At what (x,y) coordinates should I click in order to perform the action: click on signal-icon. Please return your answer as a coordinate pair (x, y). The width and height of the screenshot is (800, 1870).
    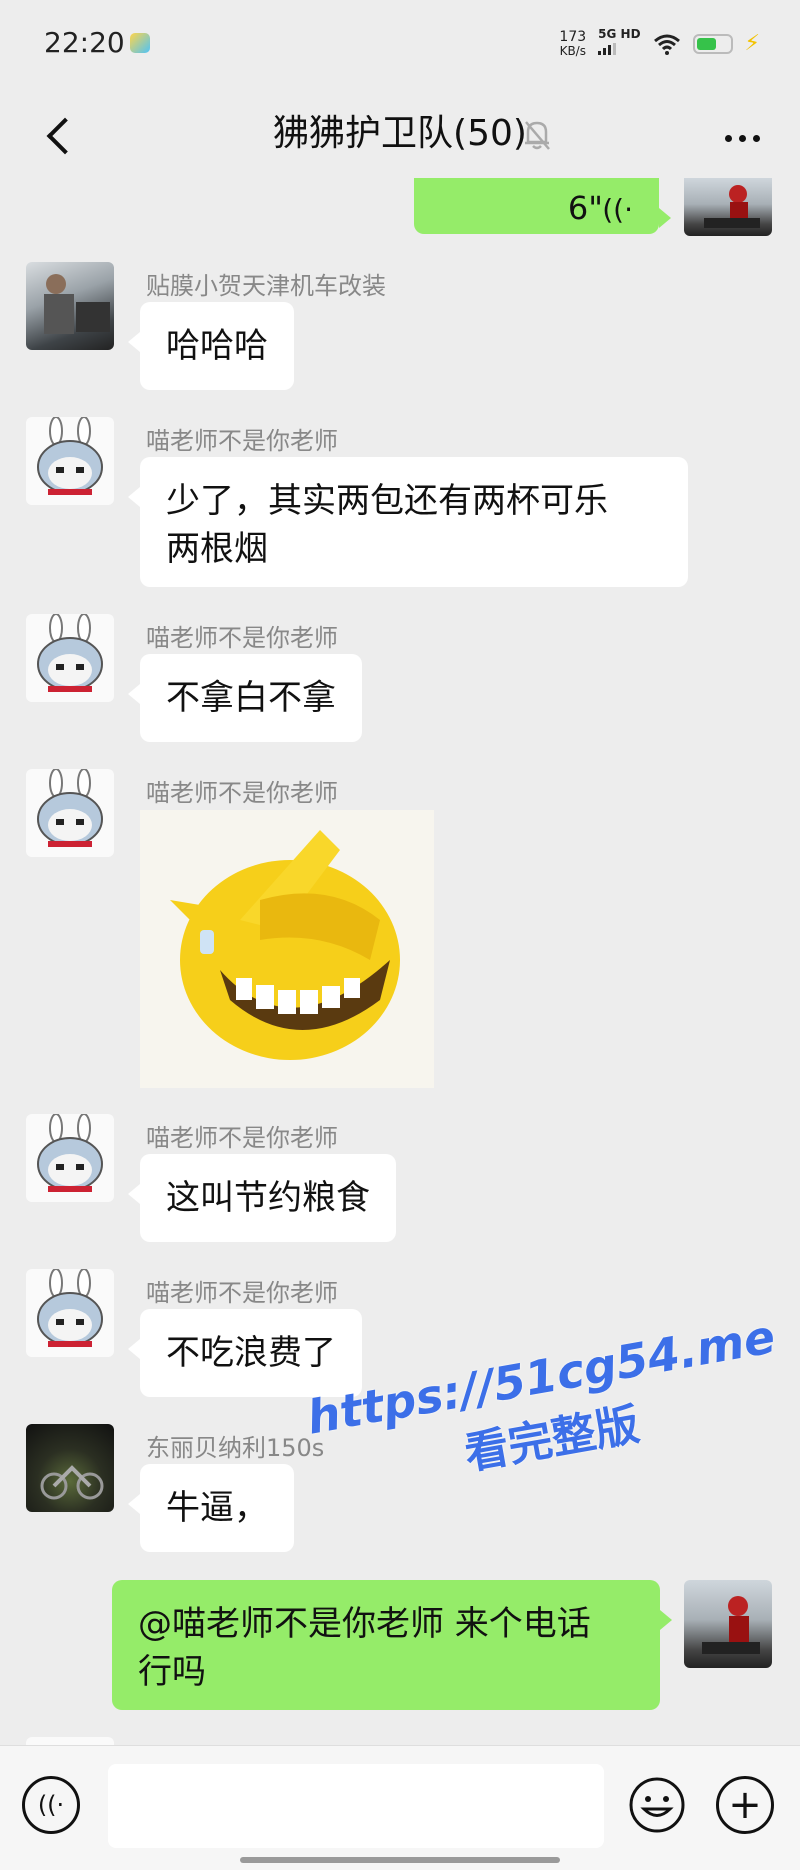
    Looking at the image, I should click on (607, 49).